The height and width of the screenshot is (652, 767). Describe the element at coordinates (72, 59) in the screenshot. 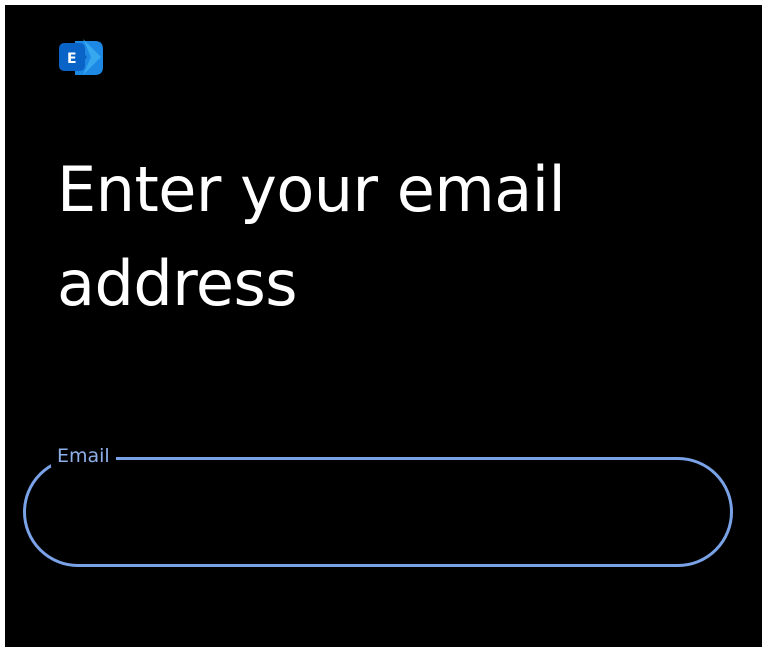

I see `logo-letter: E` at that location.